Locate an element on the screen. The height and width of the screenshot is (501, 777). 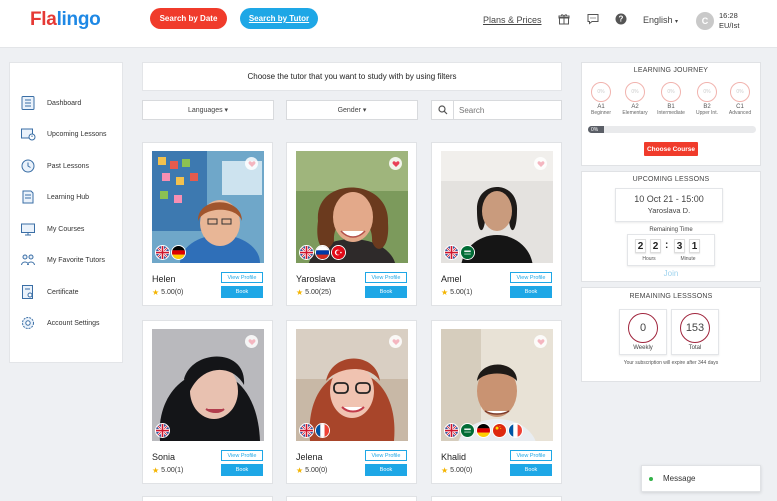
tutor-rating: ★ 5.00(0) is located at coordinates (167, 292).